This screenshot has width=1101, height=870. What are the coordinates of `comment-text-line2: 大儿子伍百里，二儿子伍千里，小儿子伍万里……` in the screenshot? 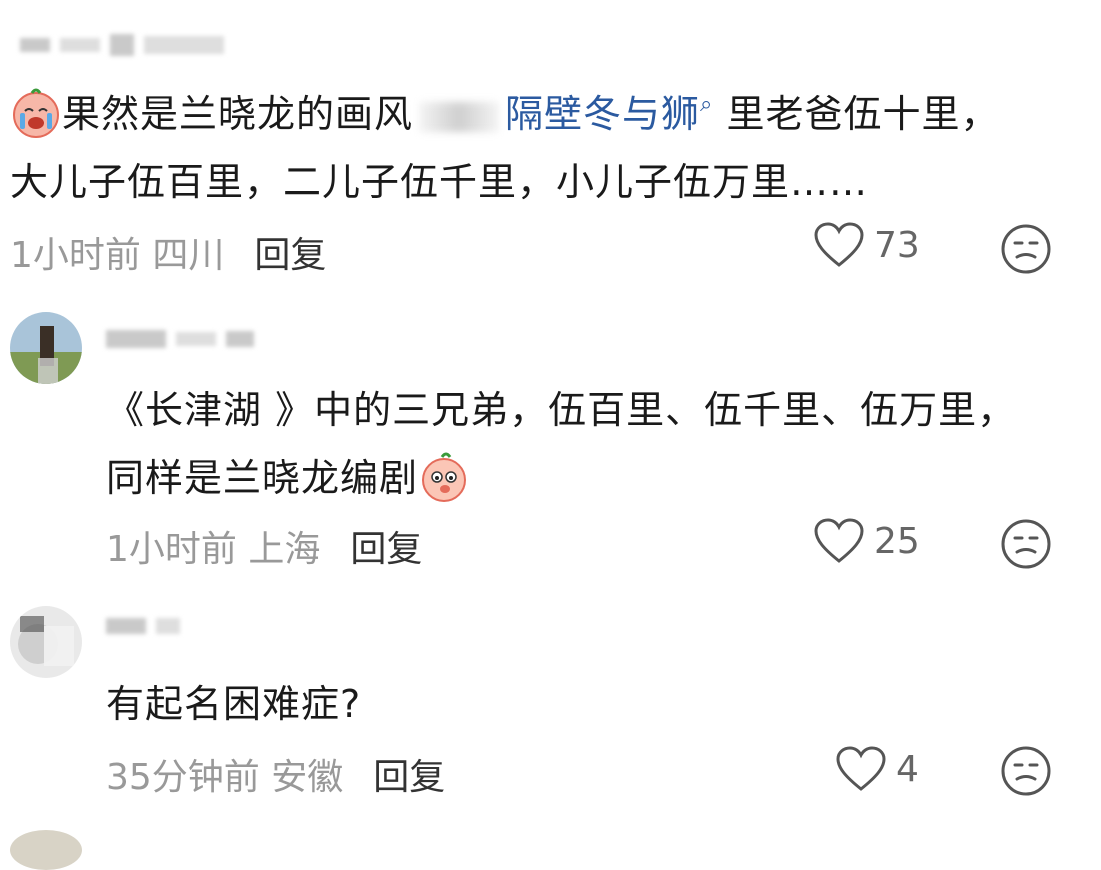 It's located at (439, 182).